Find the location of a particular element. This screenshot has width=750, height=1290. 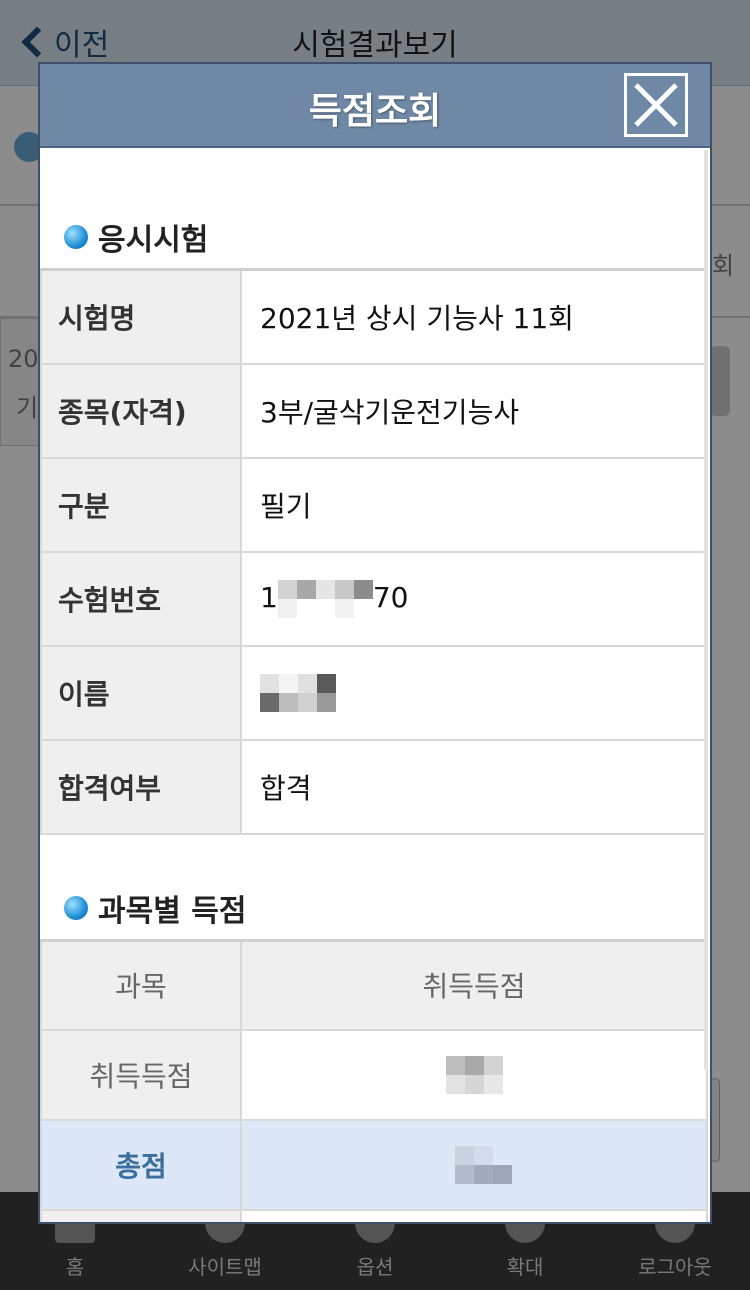

scrollbar is located at coordinates (706, 610).